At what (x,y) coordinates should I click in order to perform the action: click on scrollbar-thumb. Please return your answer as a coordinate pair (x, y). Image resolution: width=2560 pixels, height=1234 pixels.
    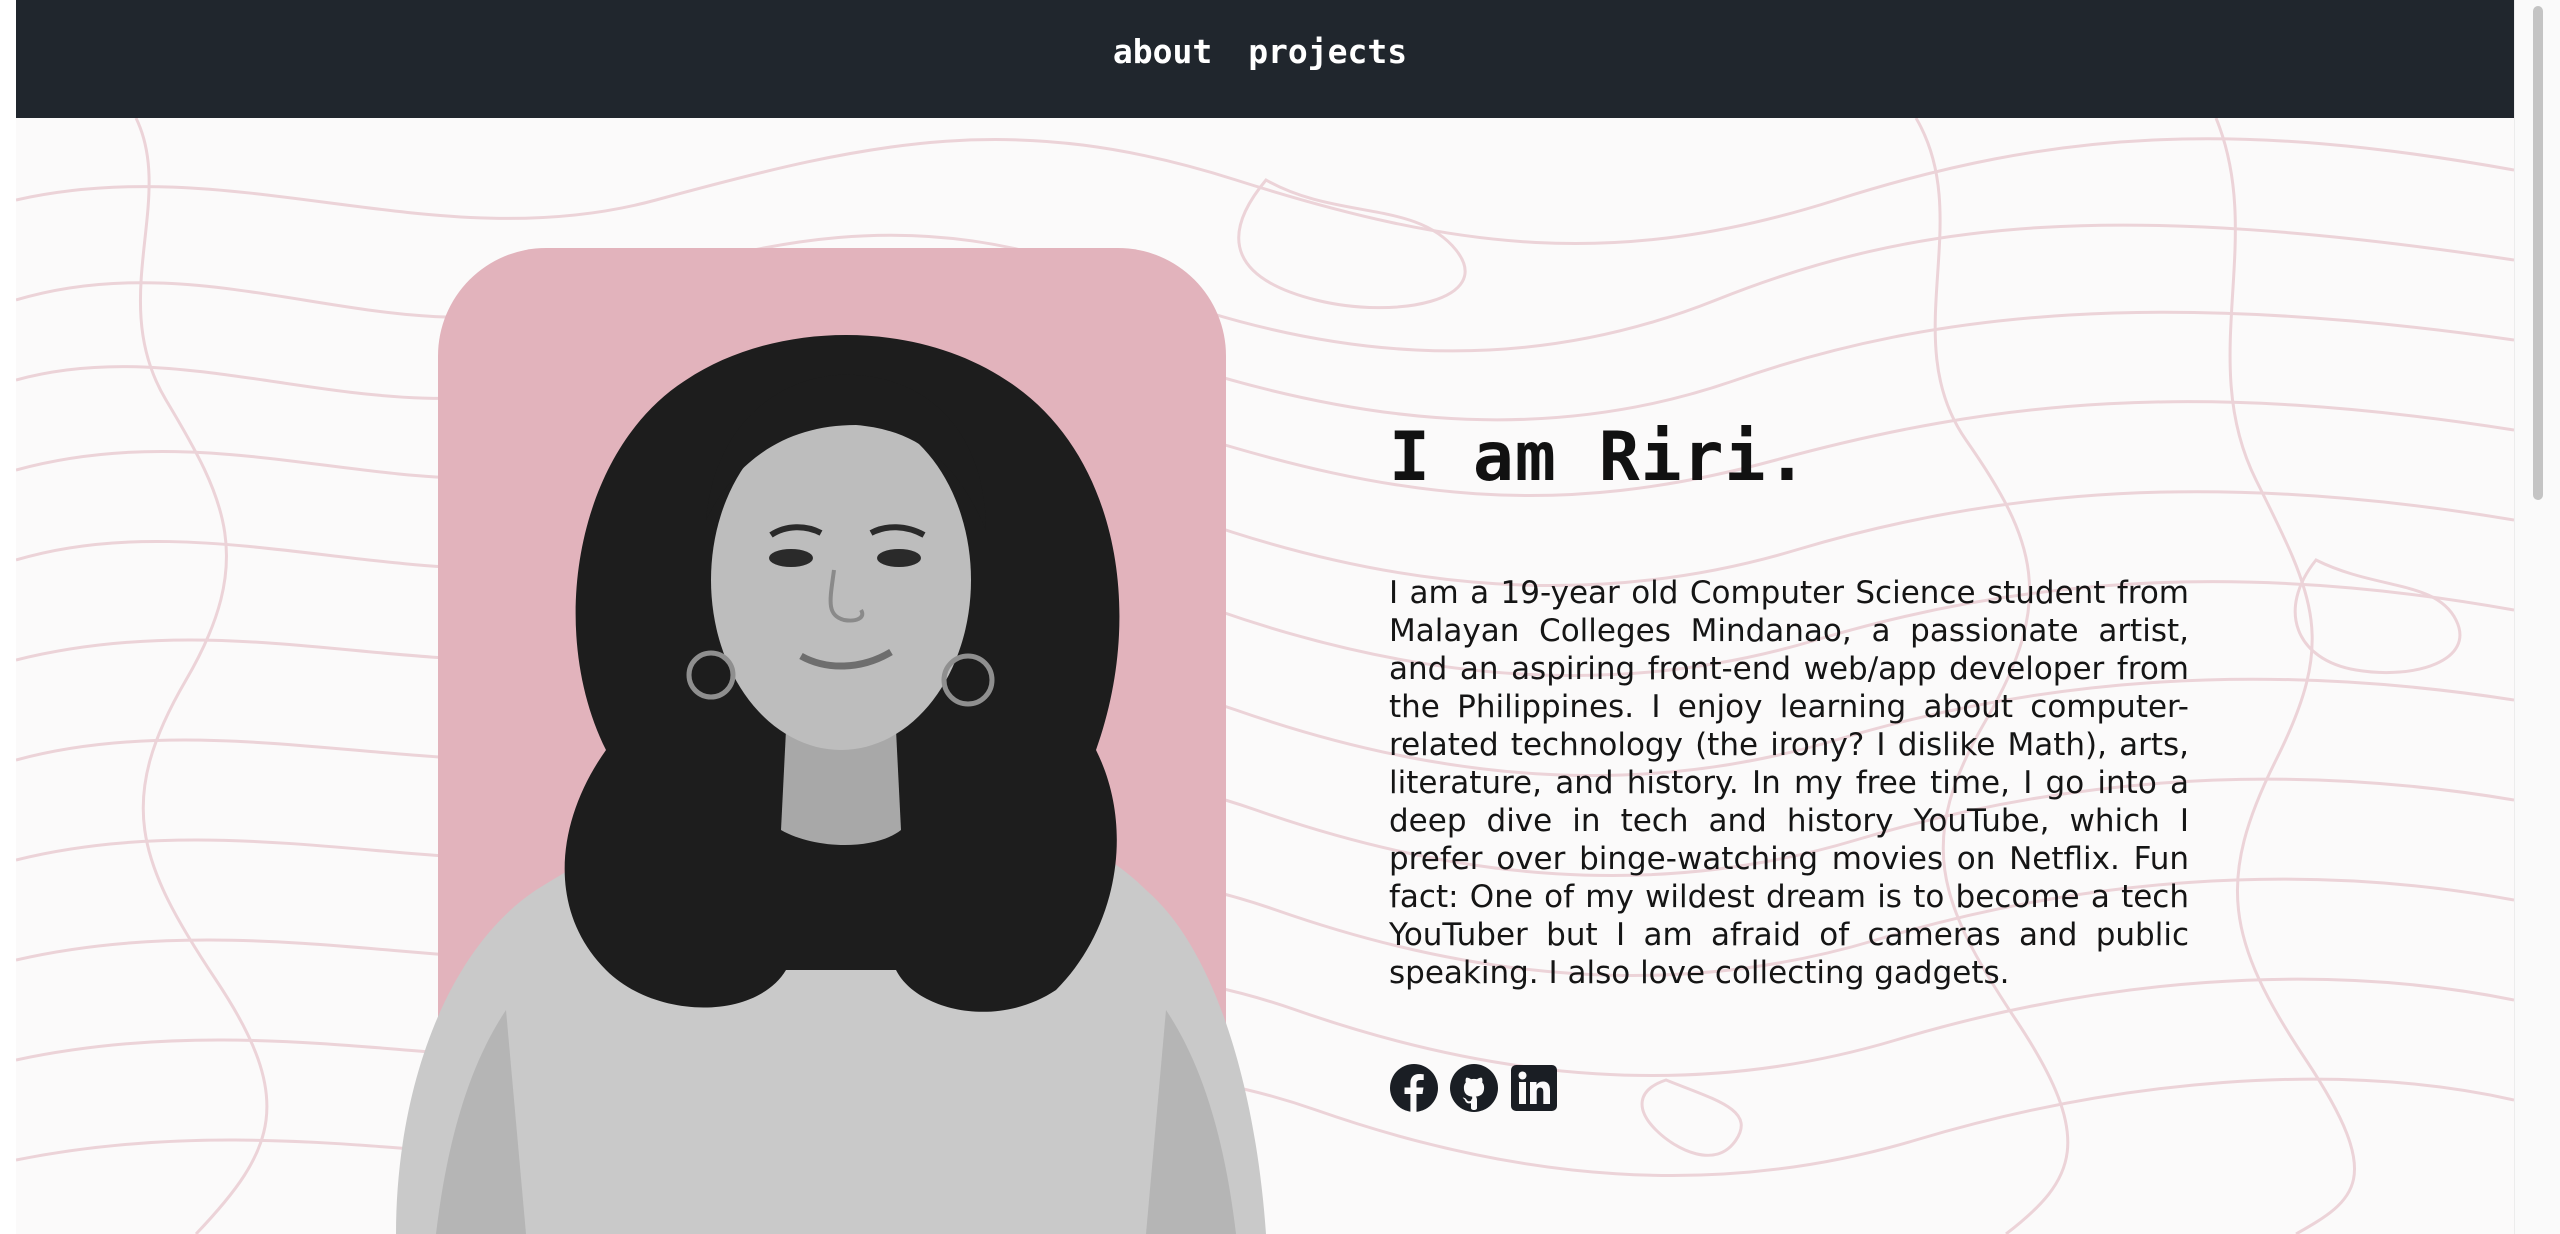
    Looking at the image, I should click on (2538, 253).